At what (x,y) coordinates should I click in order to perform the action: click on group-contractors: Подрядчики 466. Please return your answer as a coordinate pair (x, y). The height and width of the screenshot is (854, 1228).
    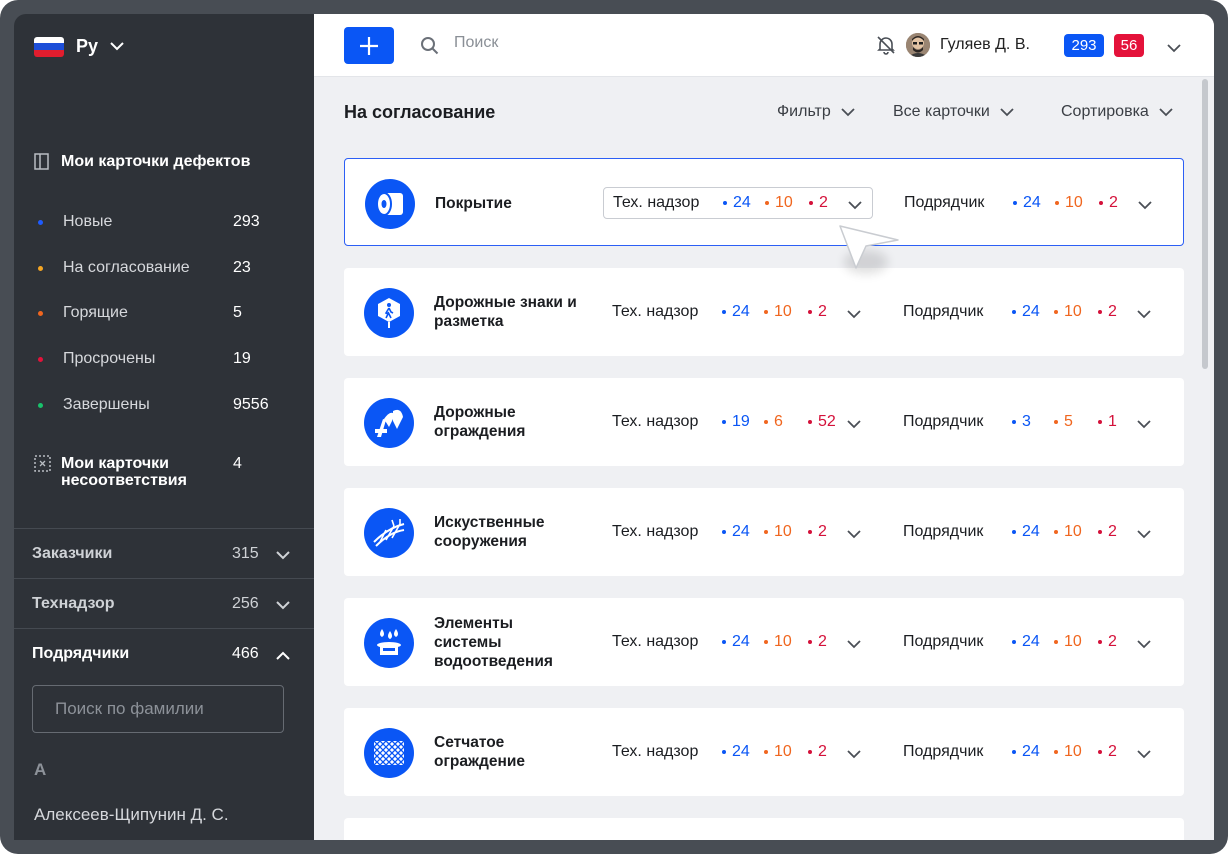
    Looking at the image, I should click on (164, 653).